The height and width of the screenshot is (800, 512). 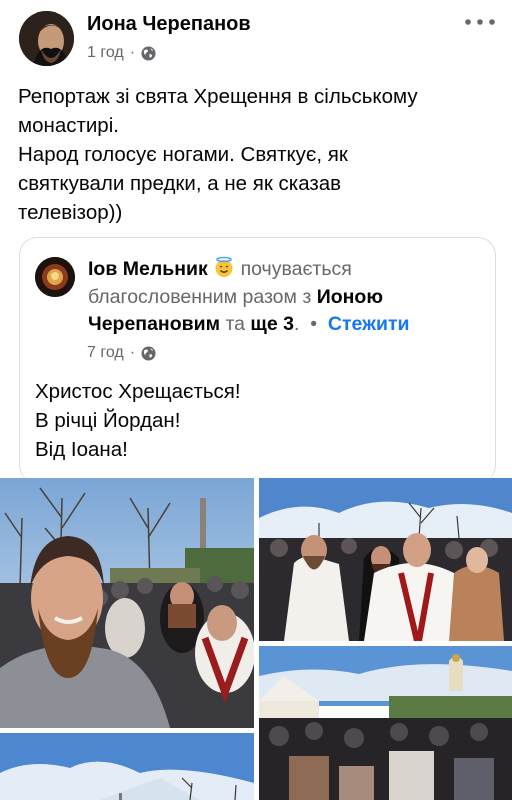 What do you see at coordinates (108, 420) in the screenshot?
I see `shared-text-line: В річці Йордан!` at bounding box center [108, 420].